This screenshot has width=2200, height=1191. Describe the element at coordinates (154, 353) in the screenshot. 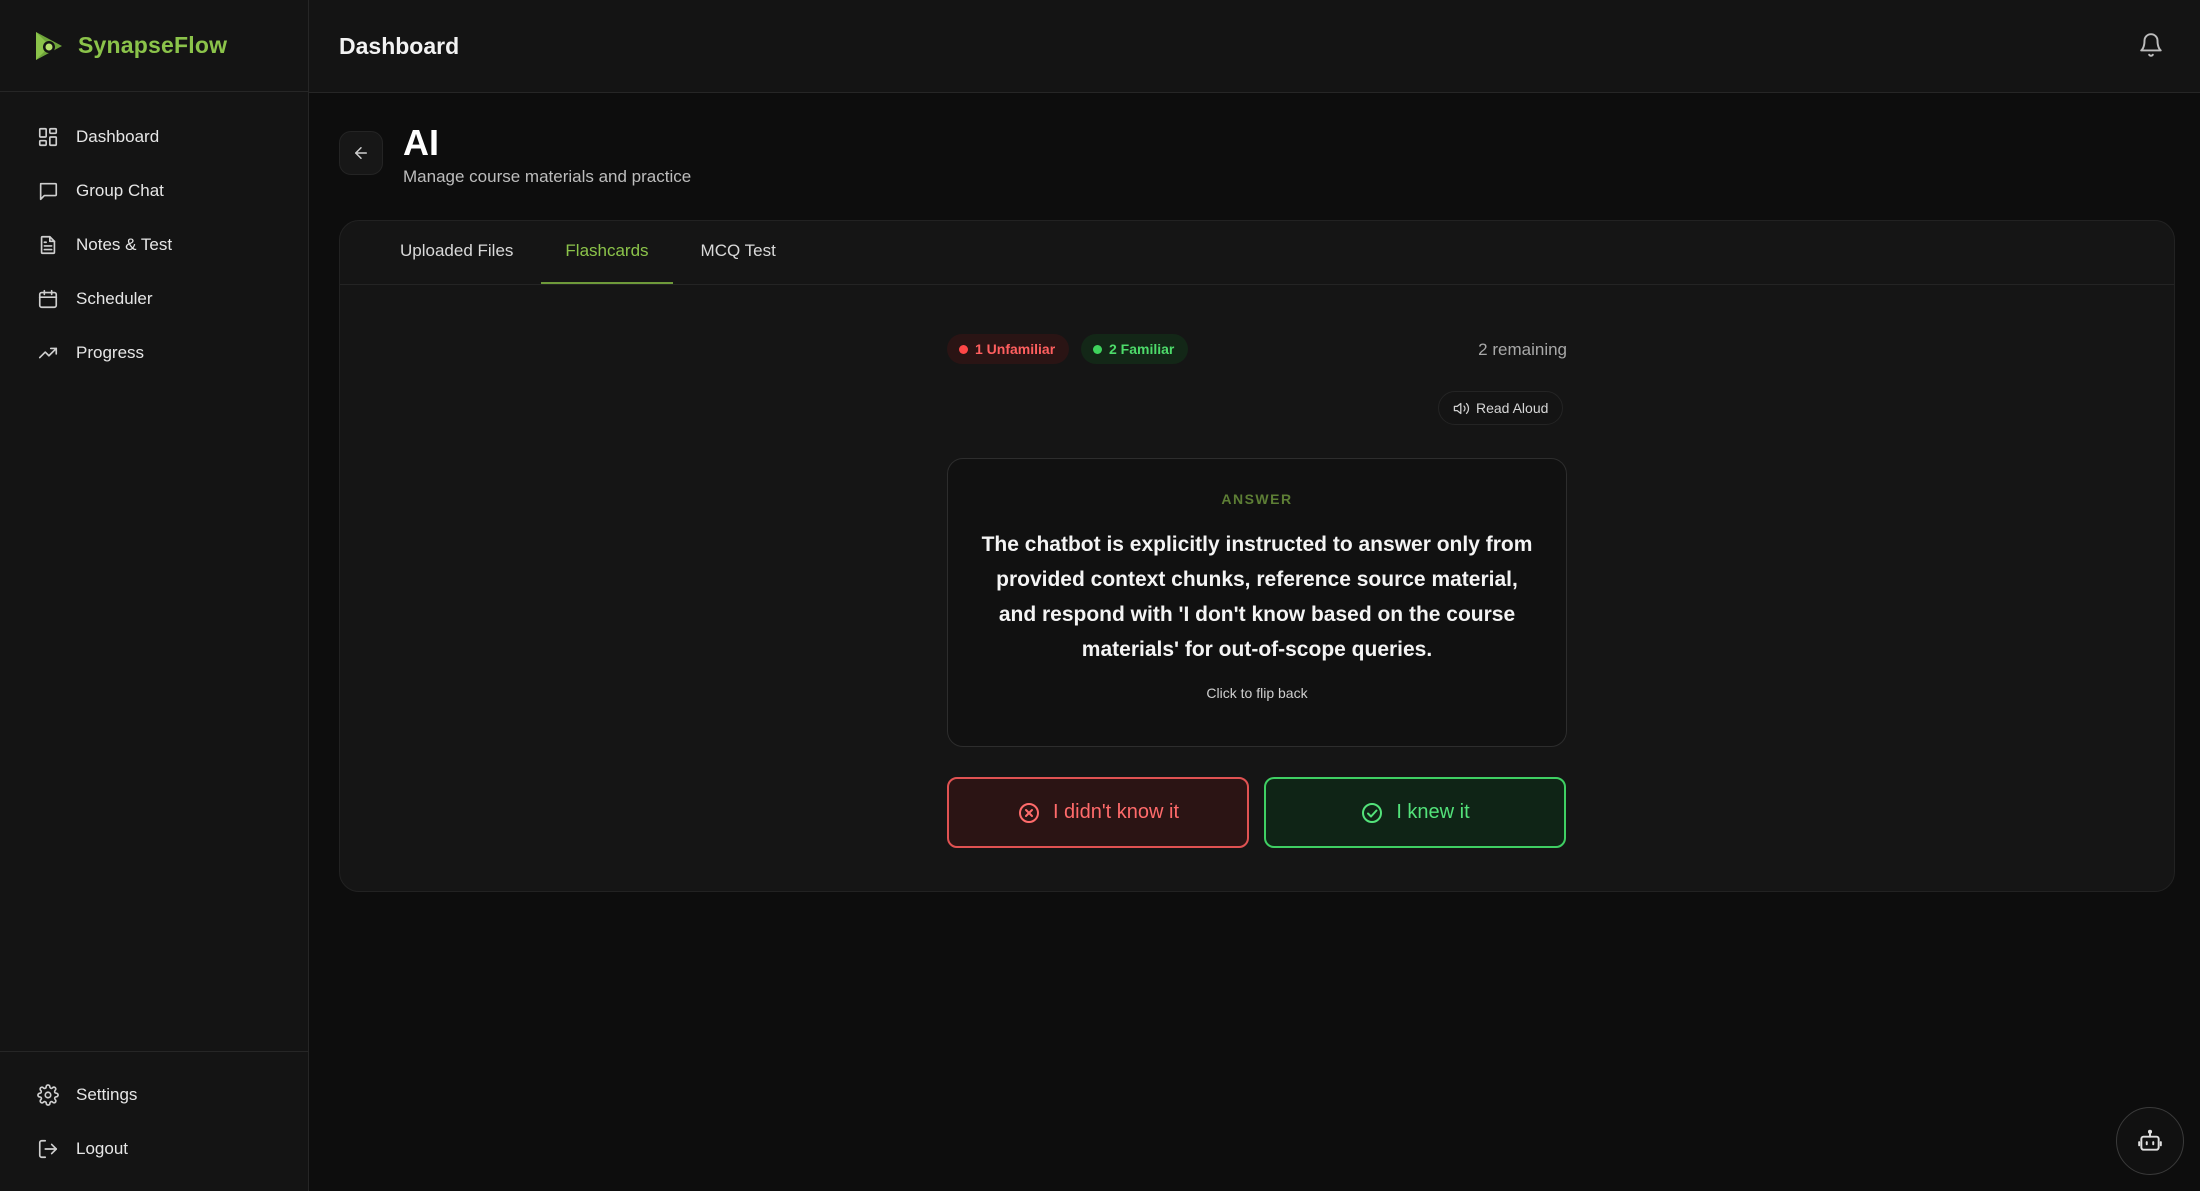

I see `sidebar-item-progress: Progress` at that location.